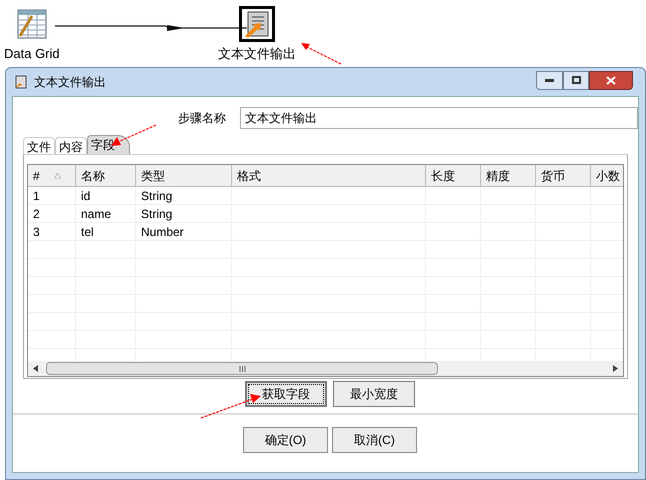 The width and height of the screenshot is (646, 480). What do you see at coordinates (36, 232) in the screenshot?
I see `table-cell-text: 3` at bounding box center [36, 232].